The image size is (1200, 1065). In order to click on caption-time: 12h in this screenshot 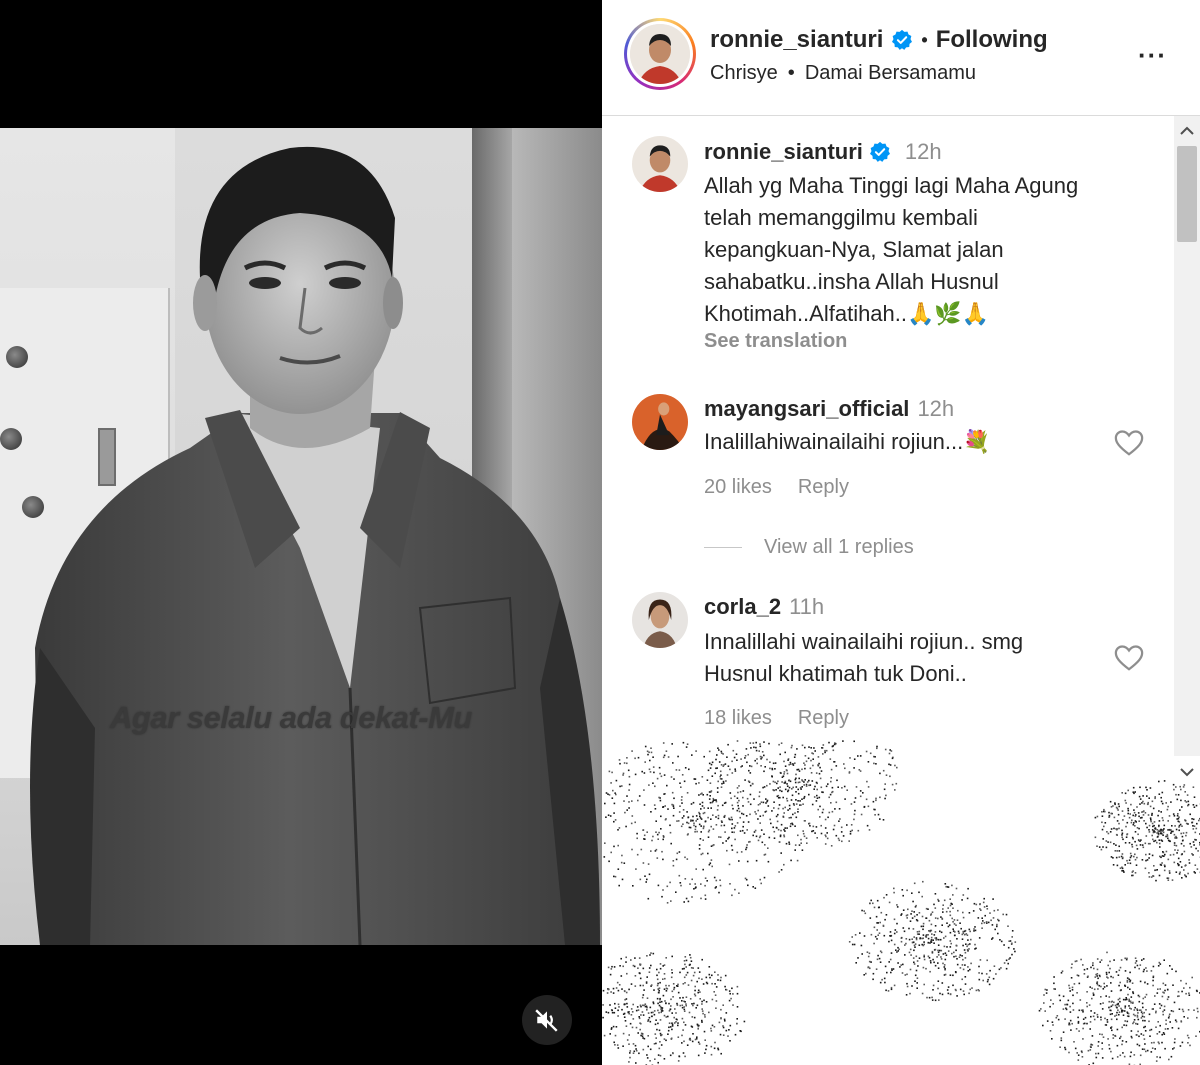, I will do `click(923, 152)`.